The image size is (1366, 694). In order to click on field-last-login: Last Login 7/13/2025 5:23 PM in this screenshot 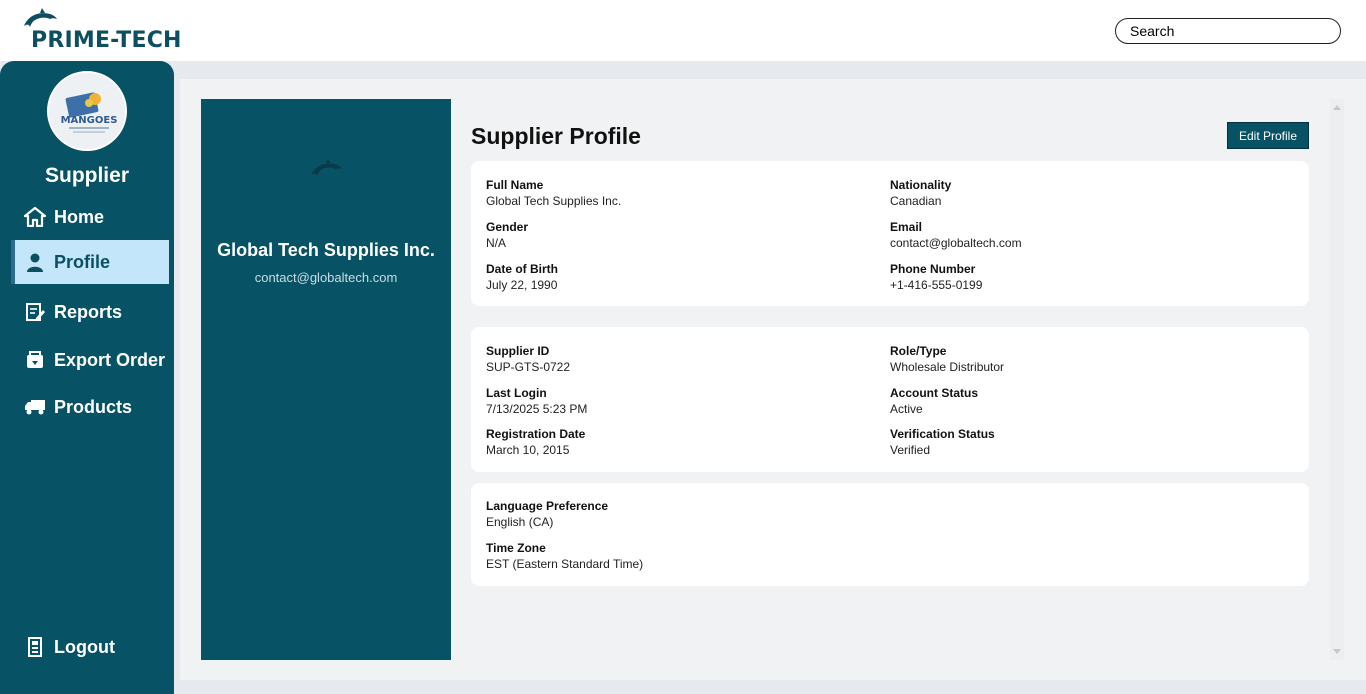, I will do `click(537, 401)`.